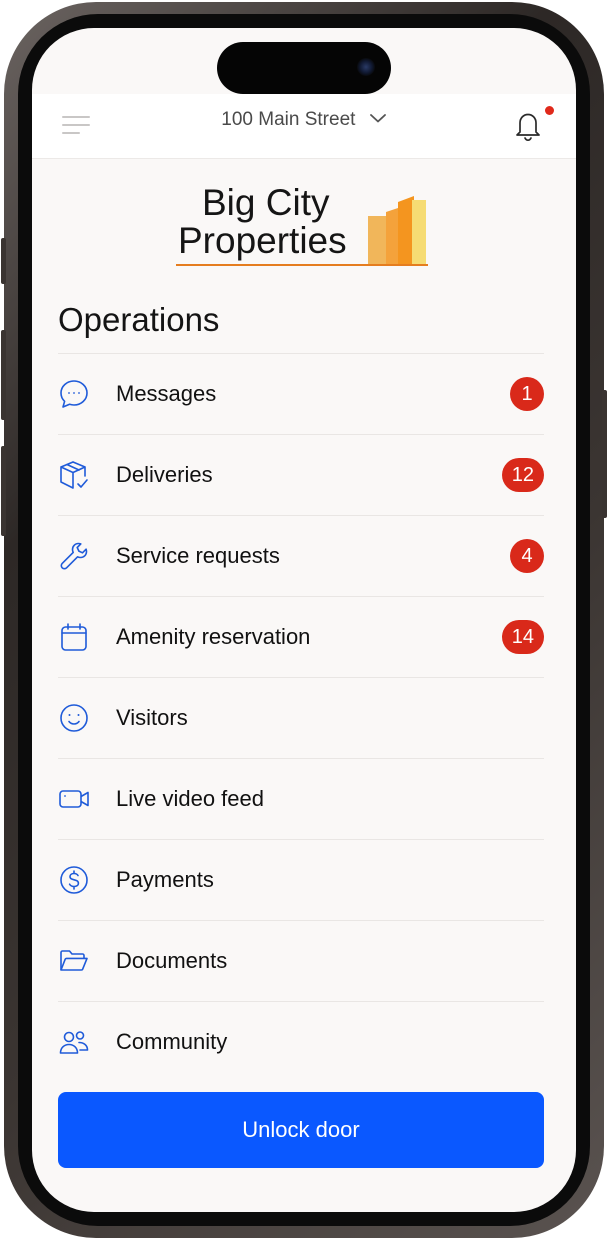  Describe the element at coordinates (164, 474) in the screenshot. I see `list-item-label: Deliveries` at that location.